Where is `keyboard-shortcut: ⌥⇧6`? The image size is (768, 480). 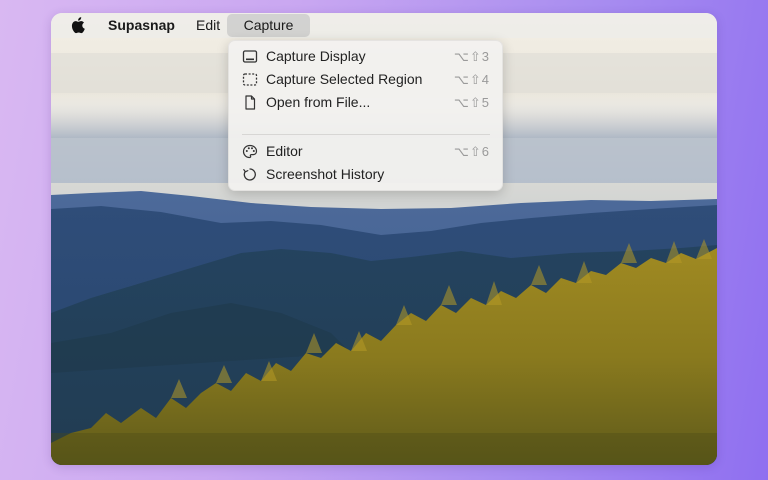 keyboard-shortcut: ⌥⇧6 is located at coordinates (471, 151).